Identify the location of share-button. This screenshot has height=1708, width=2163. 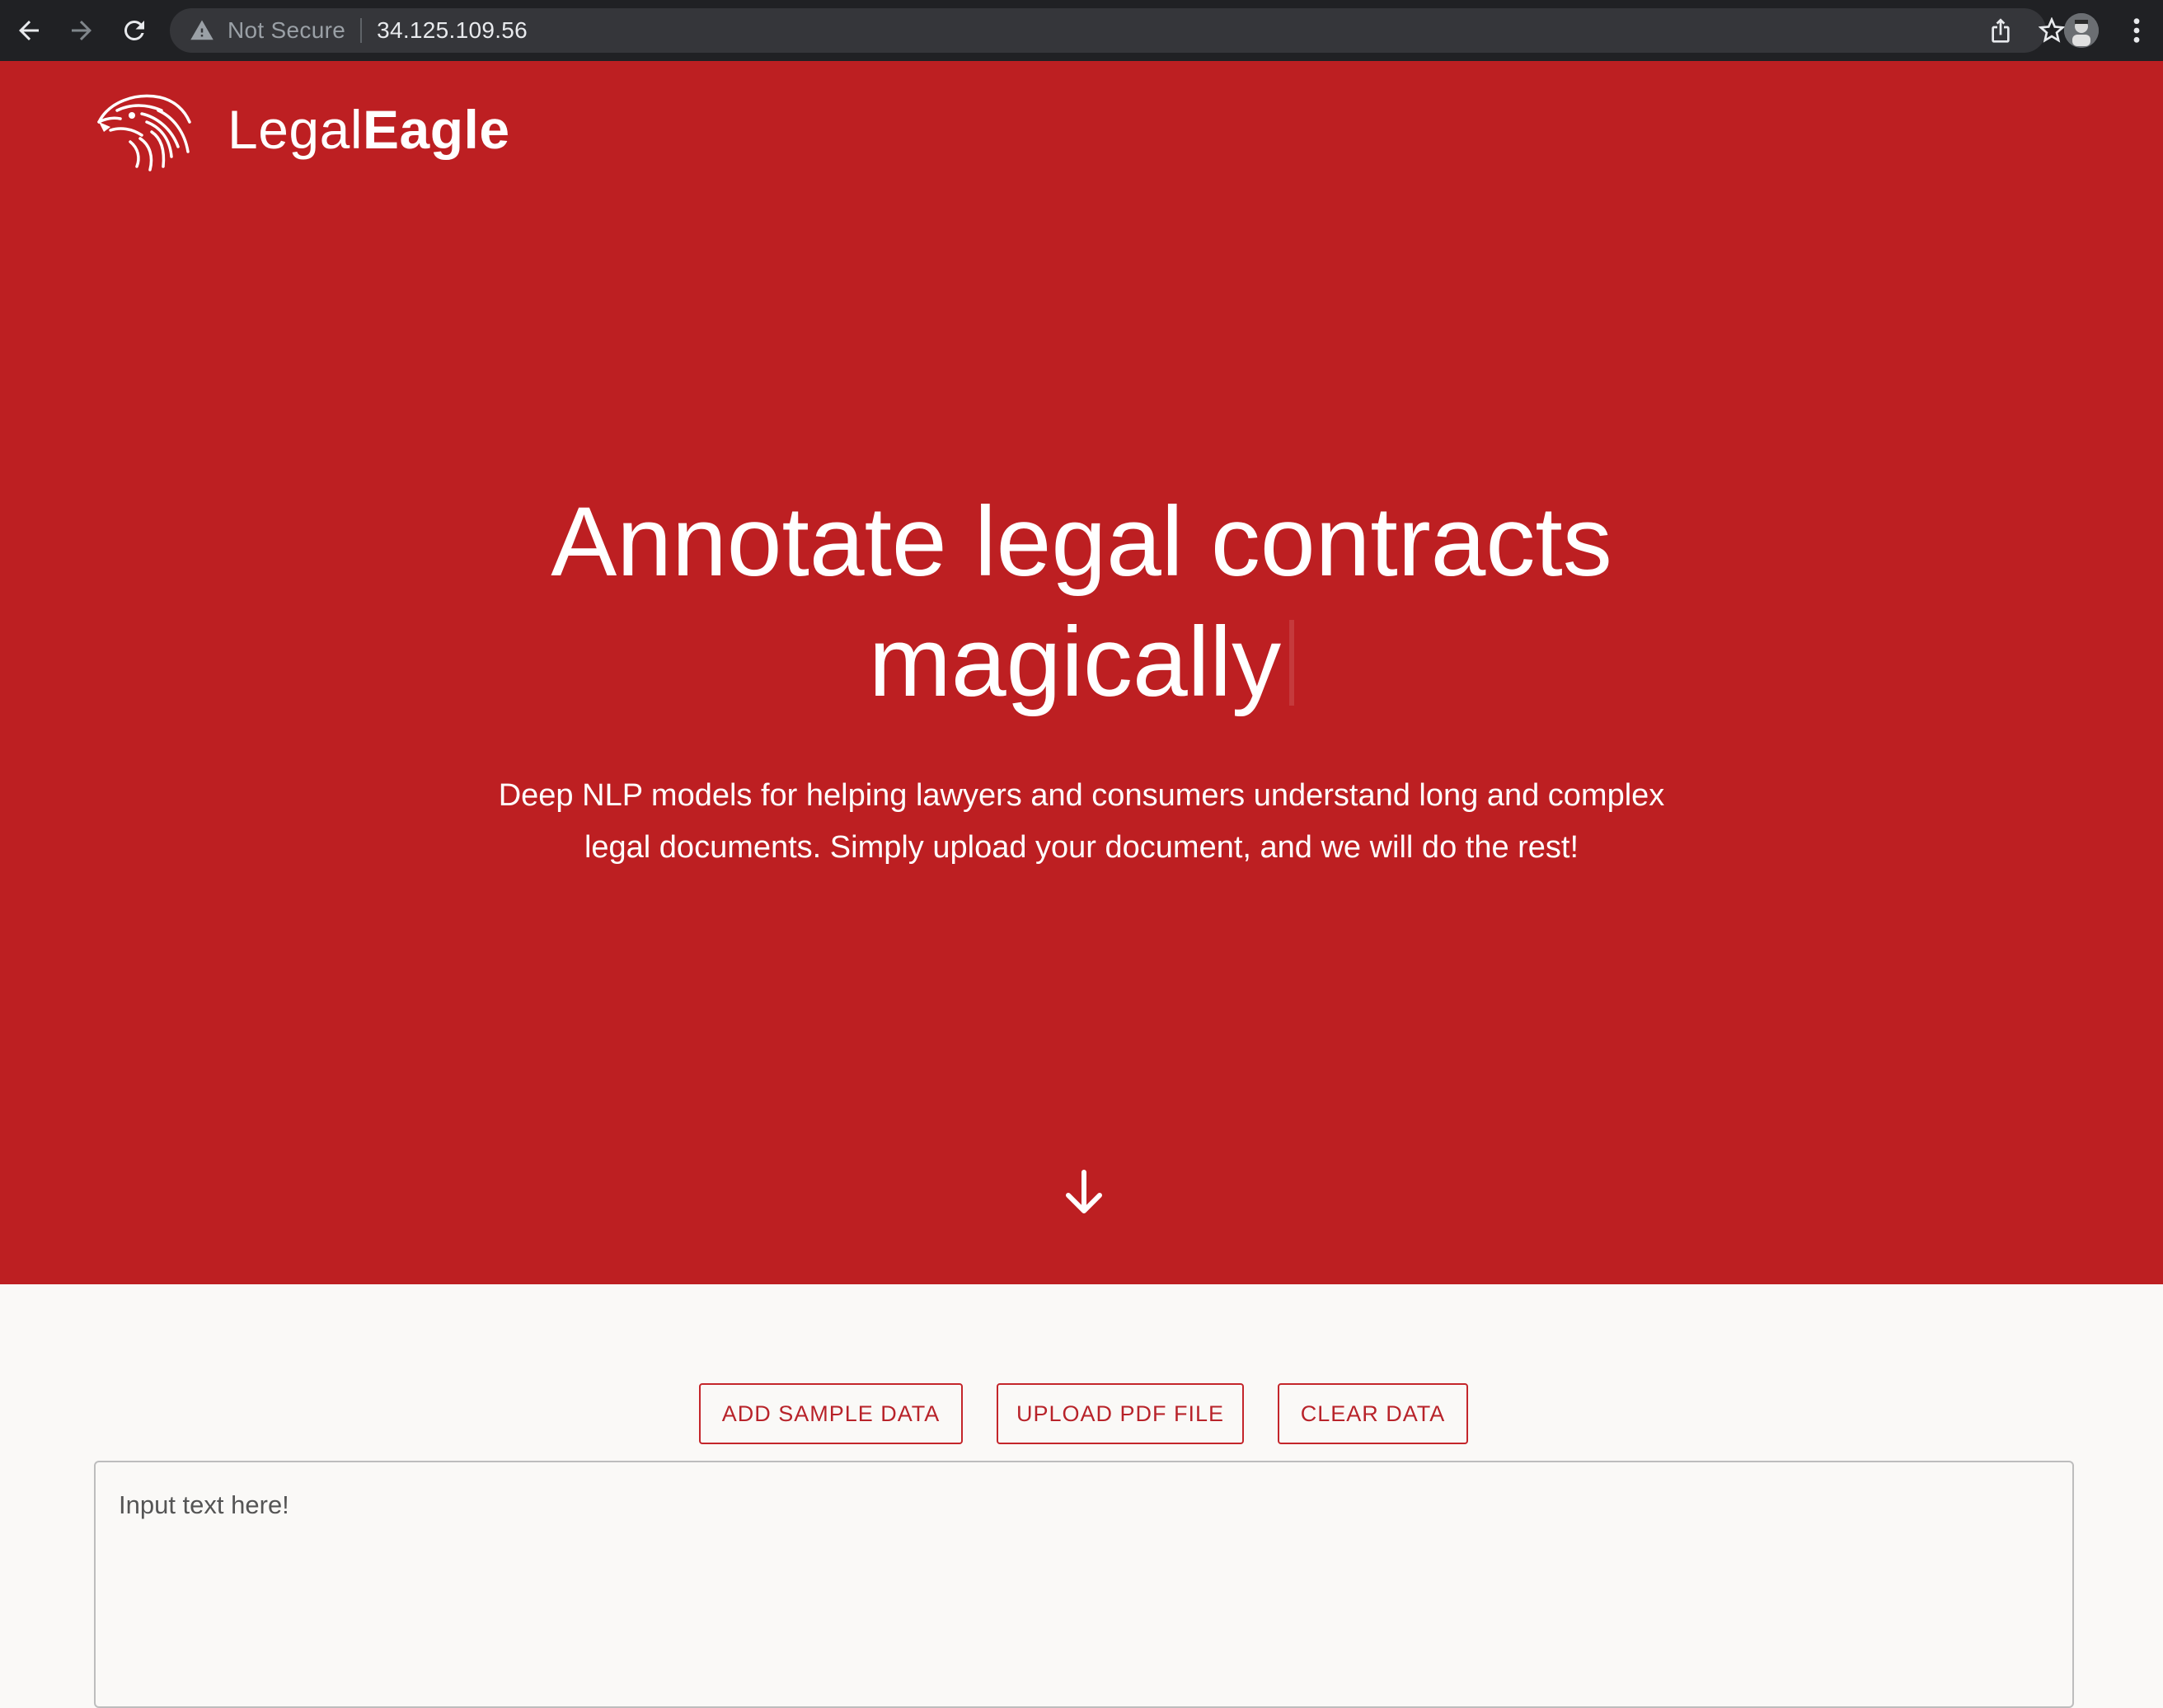
(2001, 30).